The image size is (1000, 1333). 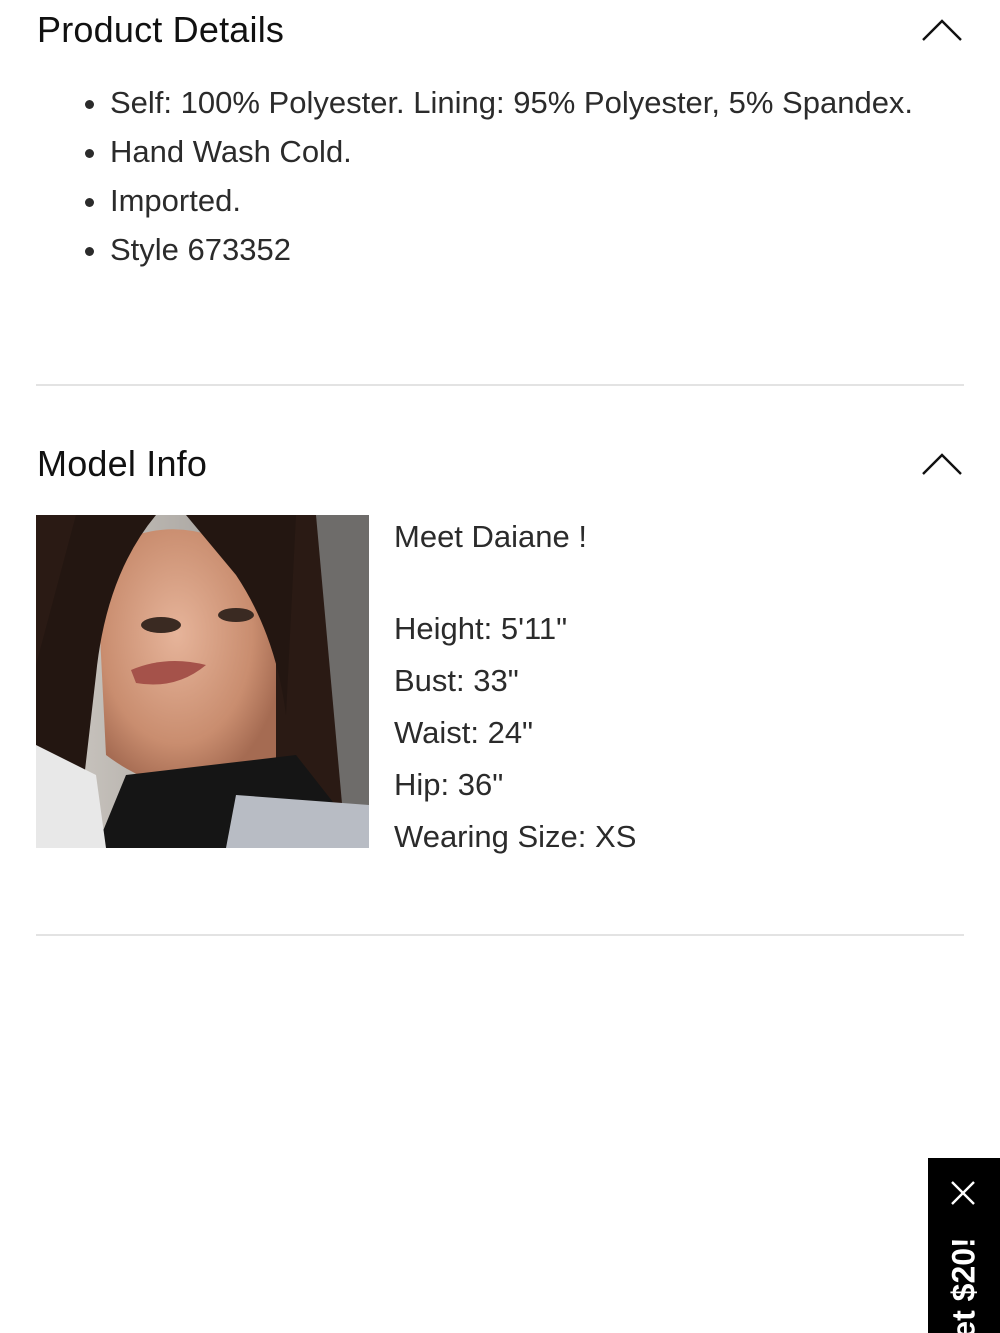 What do you see at coordinates (511, 249) in the screenshot?
I see `list-item: Style 673352` at bounding box center [511, 249].